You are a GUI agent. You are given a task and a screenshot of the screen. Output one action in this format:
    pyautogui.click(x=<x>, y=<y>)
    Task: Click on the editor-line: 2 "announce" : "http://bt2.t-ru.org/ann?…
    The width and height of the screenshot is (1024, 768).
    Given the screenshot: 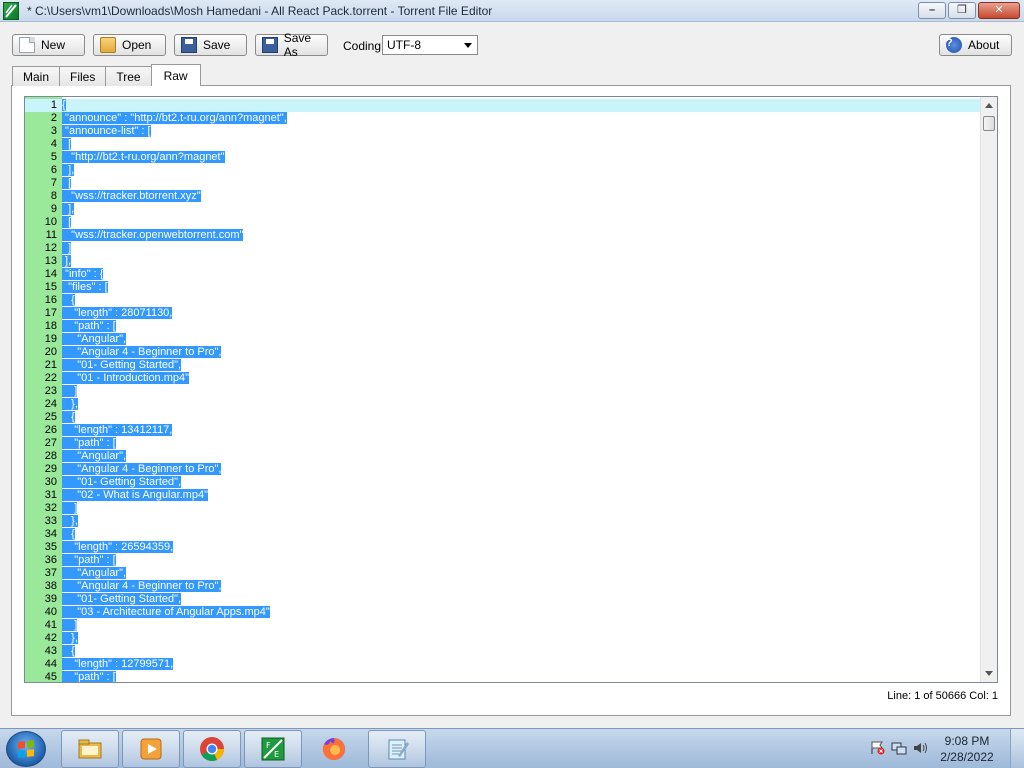 What is the action you would take?
    pyautogui.click(x=503, y=118)
    